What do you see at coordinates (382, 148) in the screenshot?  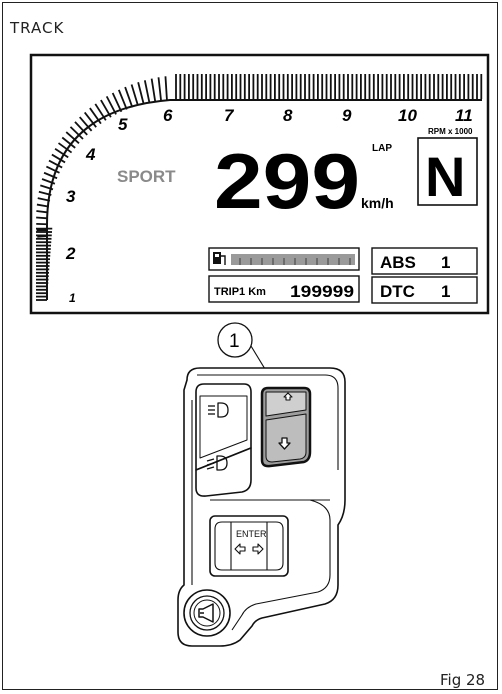 I see `lap-label: LAP` at bounding box center [382, 148].